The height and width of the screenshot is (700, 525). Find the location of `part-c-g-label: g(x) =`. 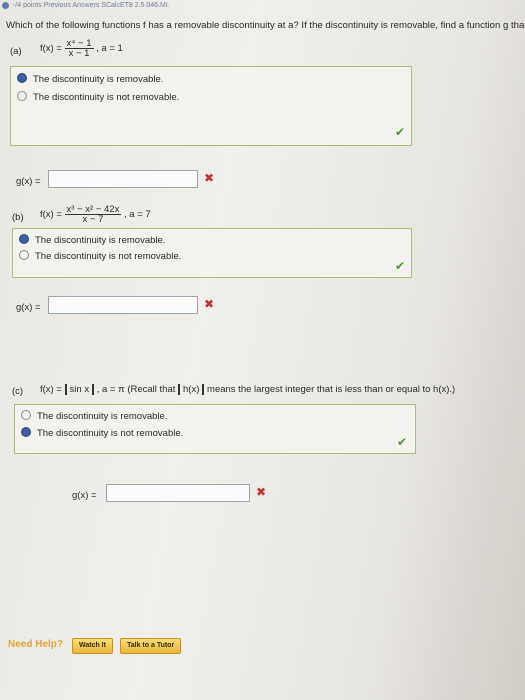

part-c-g-label: g(x) = is located at coordinates (84, 495).